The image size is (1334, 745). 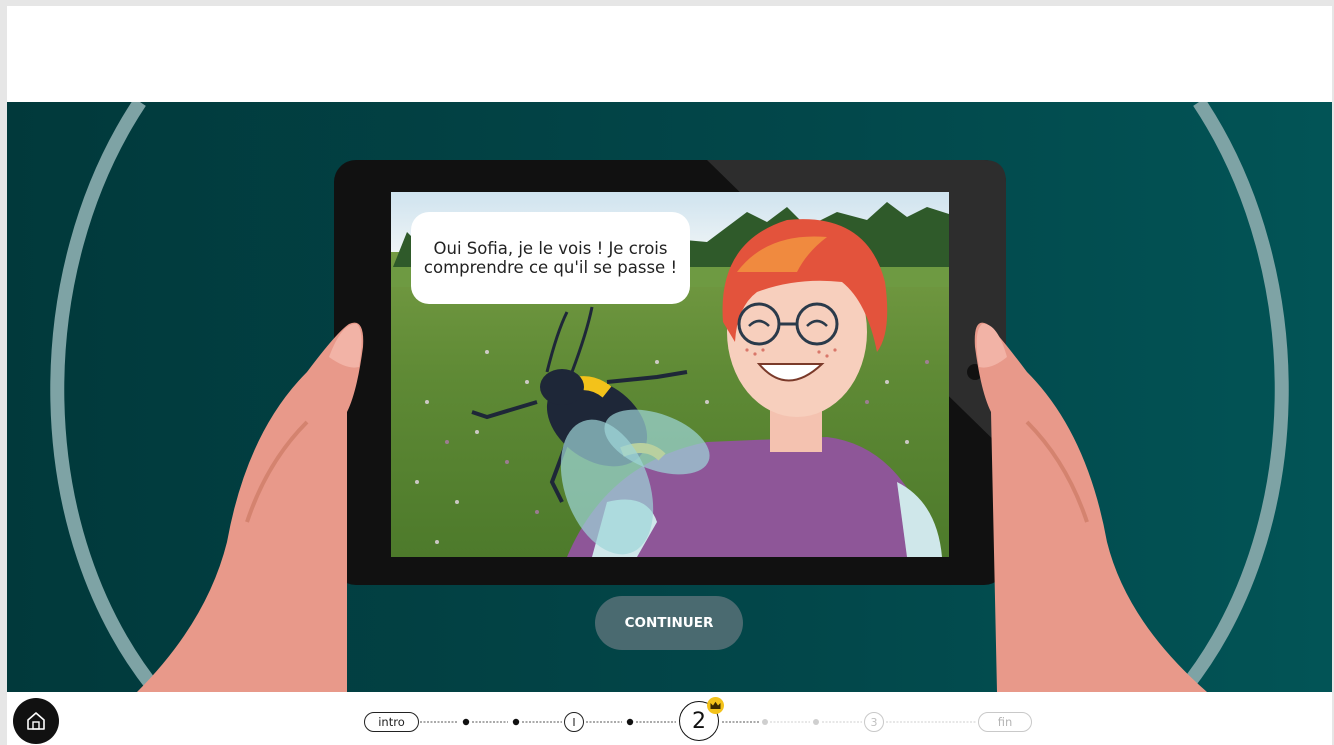 I want to click on progress-track, so click(x=698, y=722).